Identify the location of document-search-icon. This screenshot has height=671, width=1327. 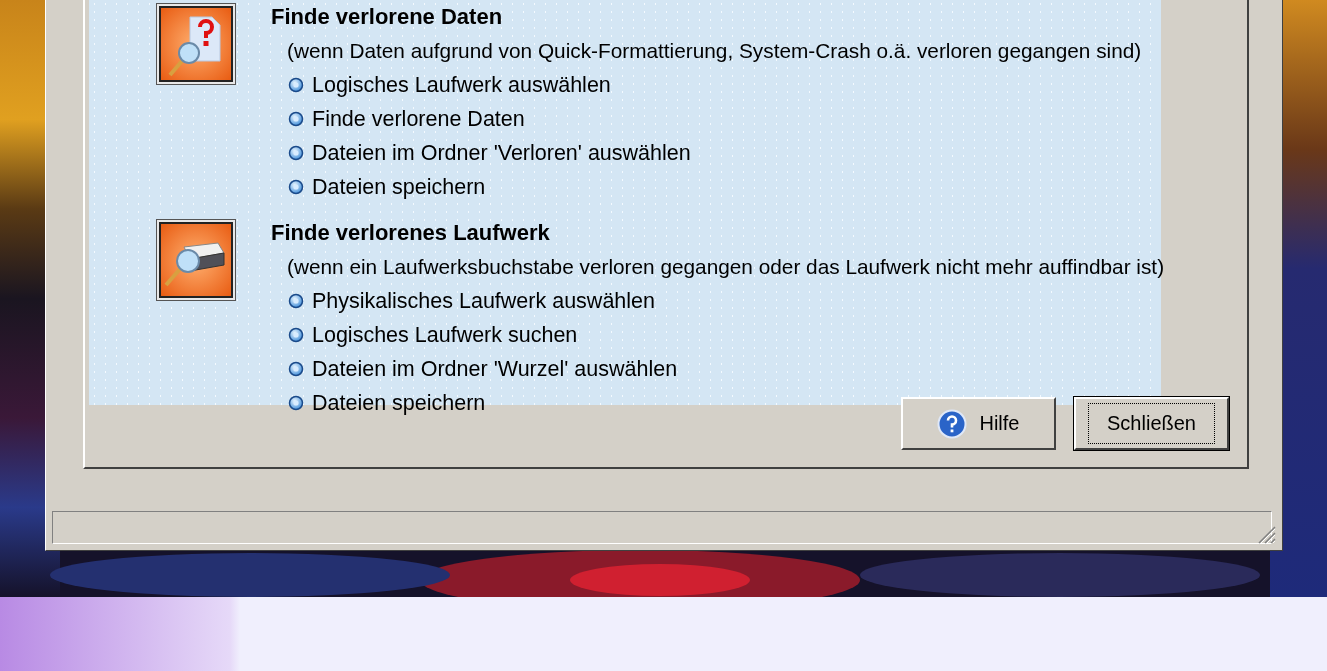
(196, 44).